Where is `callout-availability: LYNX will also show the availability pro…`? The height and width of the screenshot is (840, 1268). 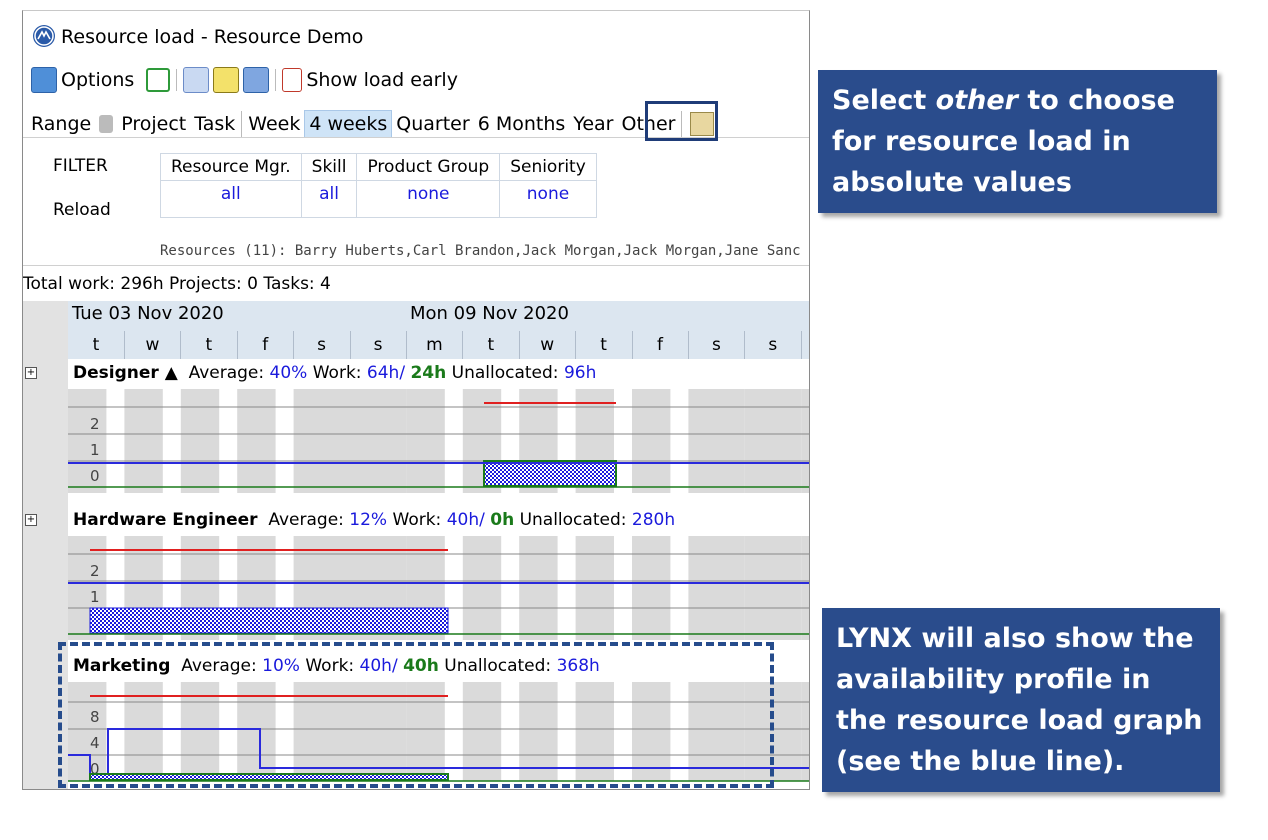
callout-availability: LYNX will also show the availability pro… is located at coordinates (1021, 700).